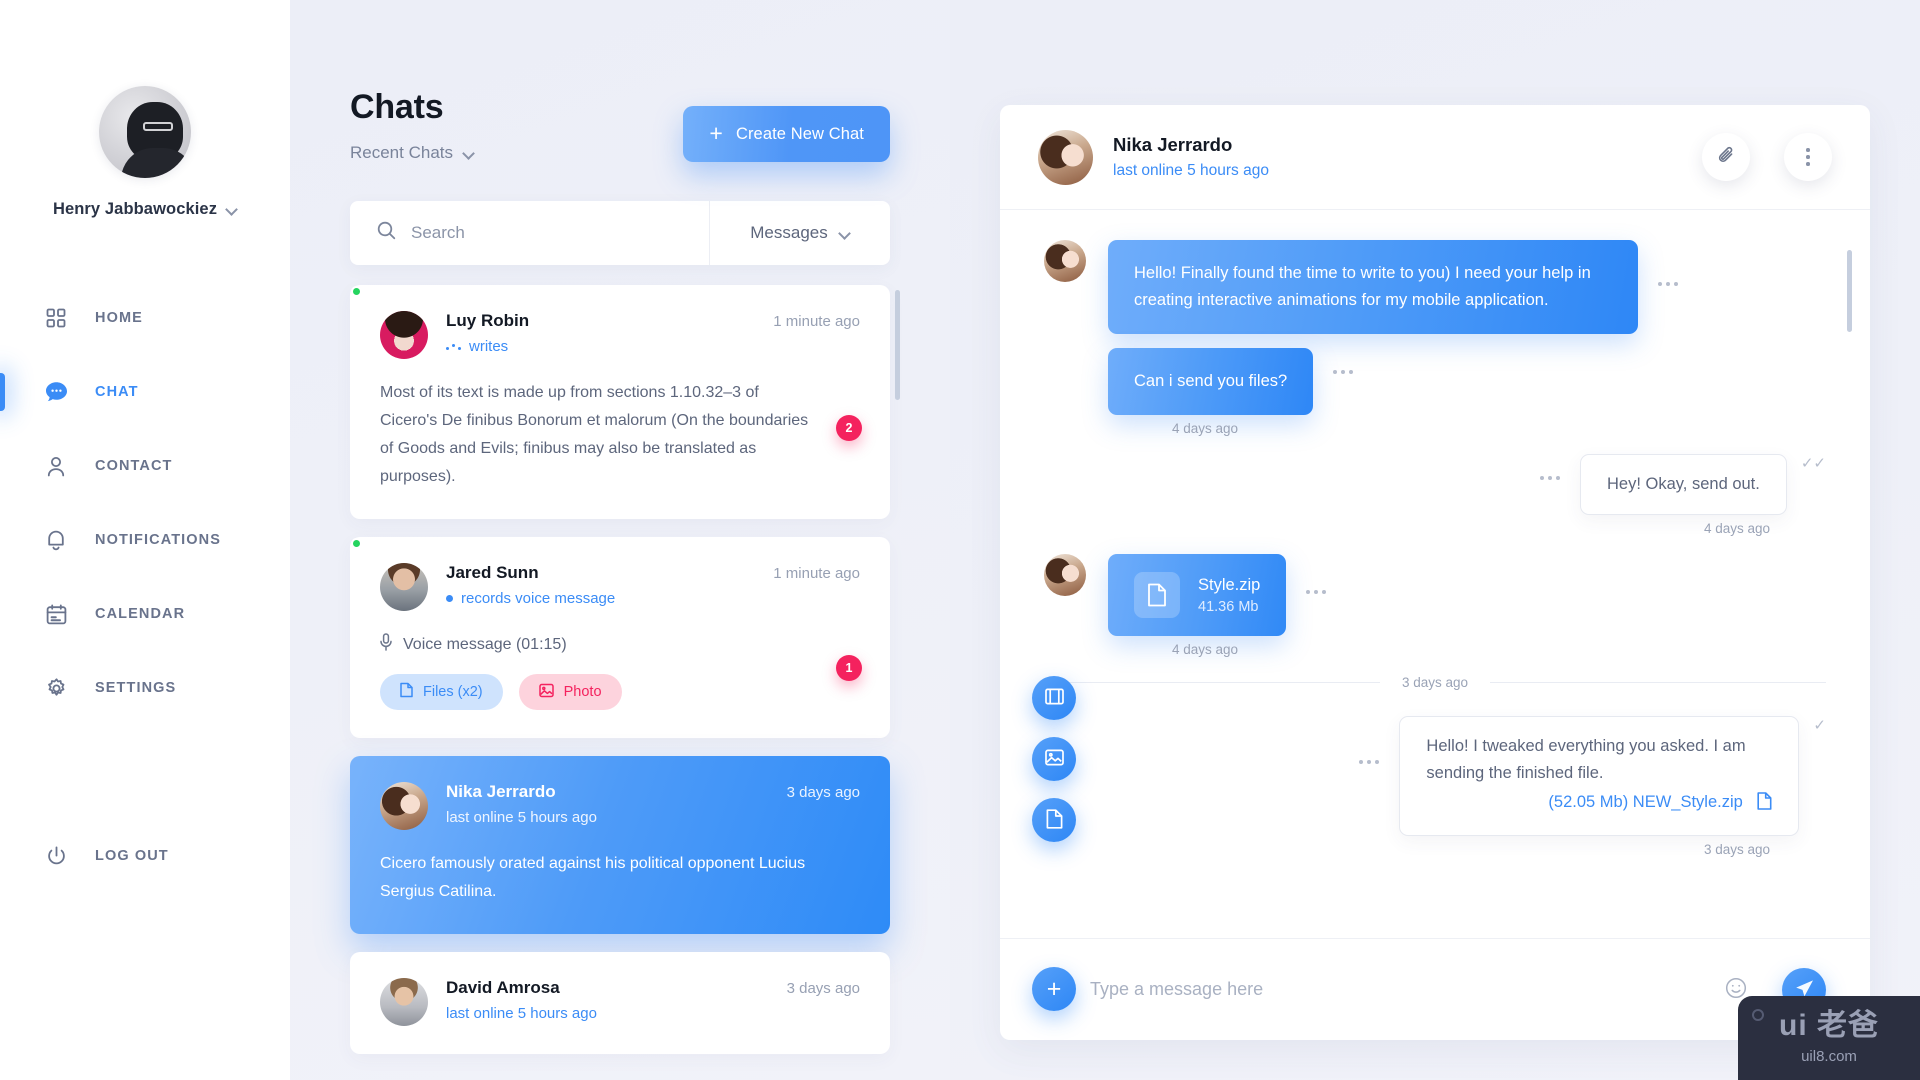 The width and height of the screenshot is (1920, 1080). I want to click on watermark-logo: ui 老爸, so click(1829, 1025).